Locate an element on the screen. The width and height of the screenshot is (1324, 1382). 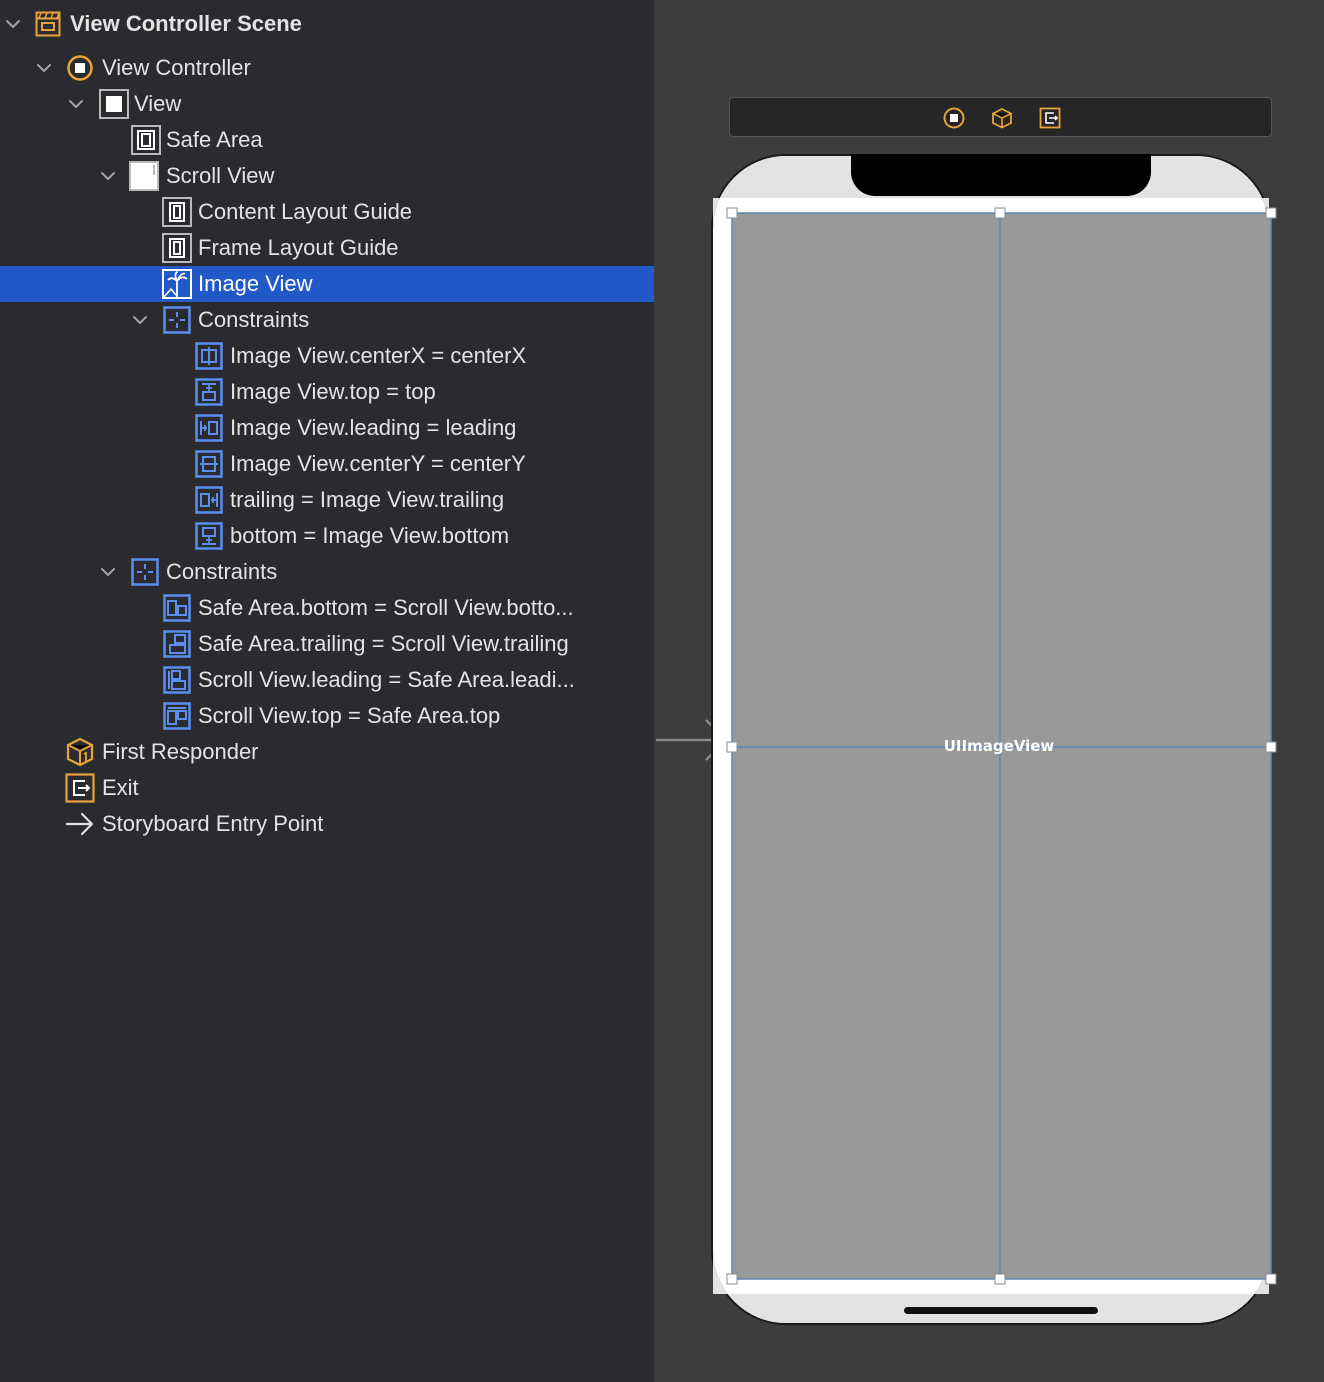
outline-item-label: Image View.leading = leading is located at coordinates (373, 427).